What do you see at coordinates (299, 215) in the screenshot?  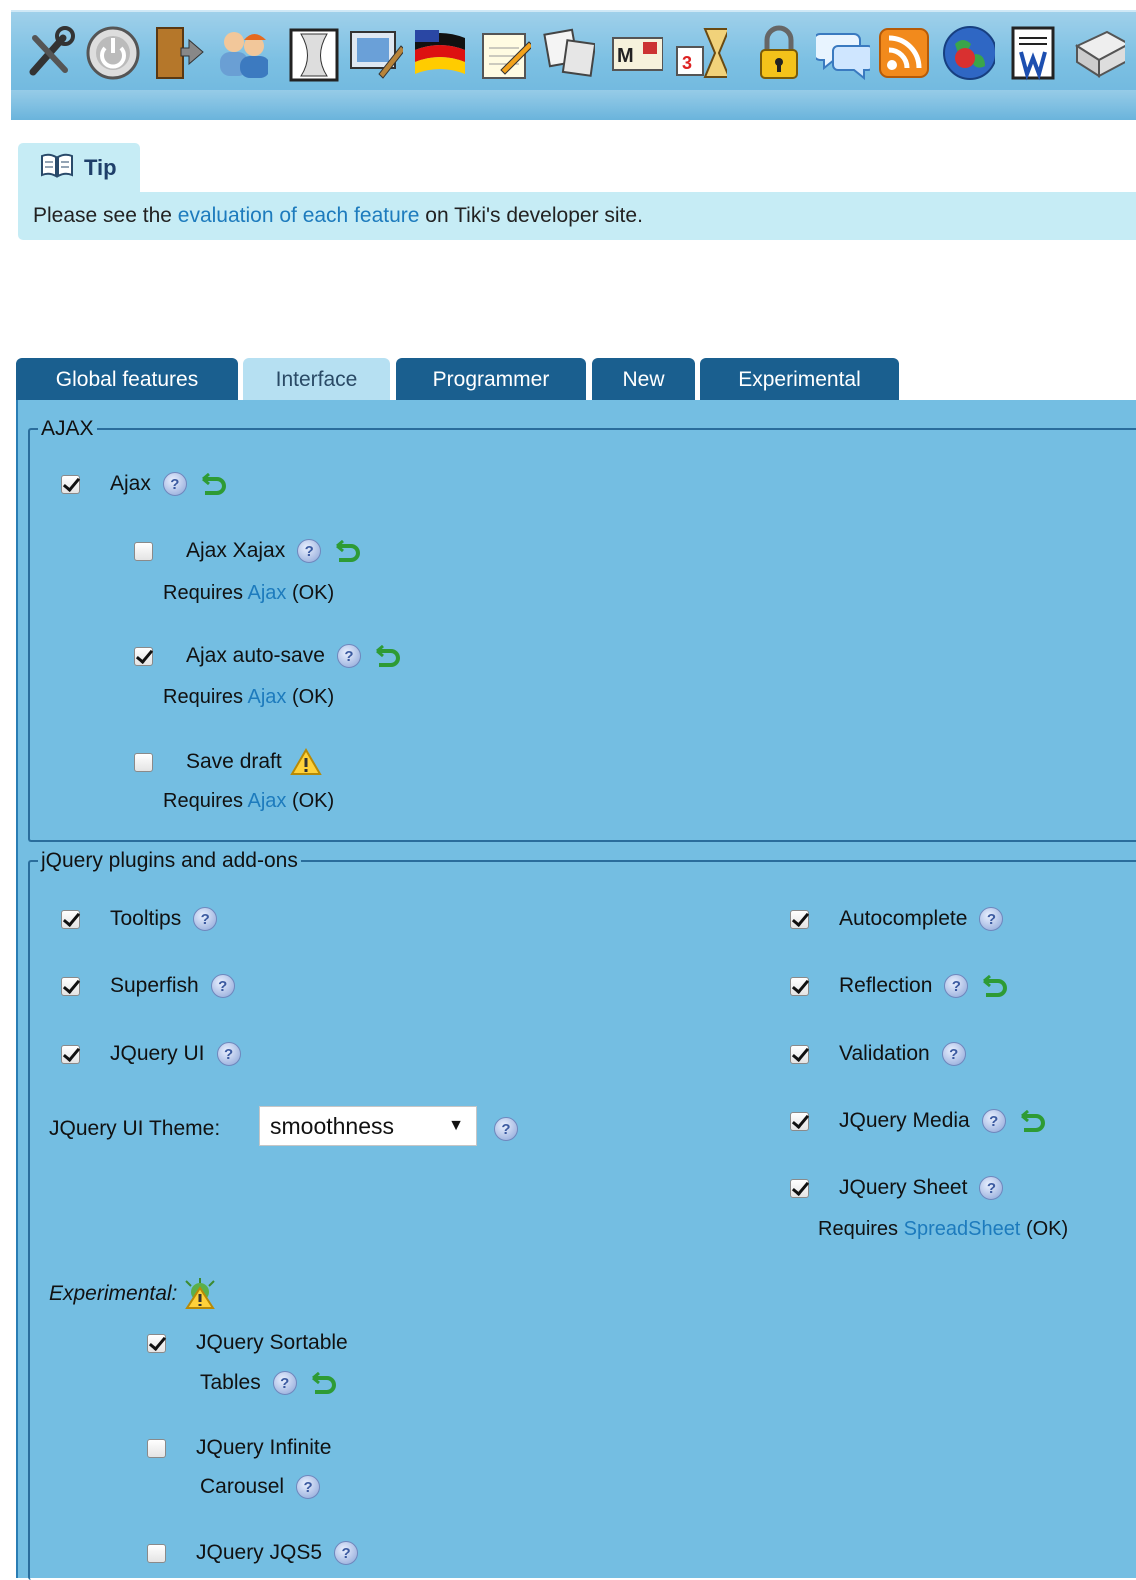 I see `evaluation-link: evaluation of each feature` at bounding box center [299, 215].